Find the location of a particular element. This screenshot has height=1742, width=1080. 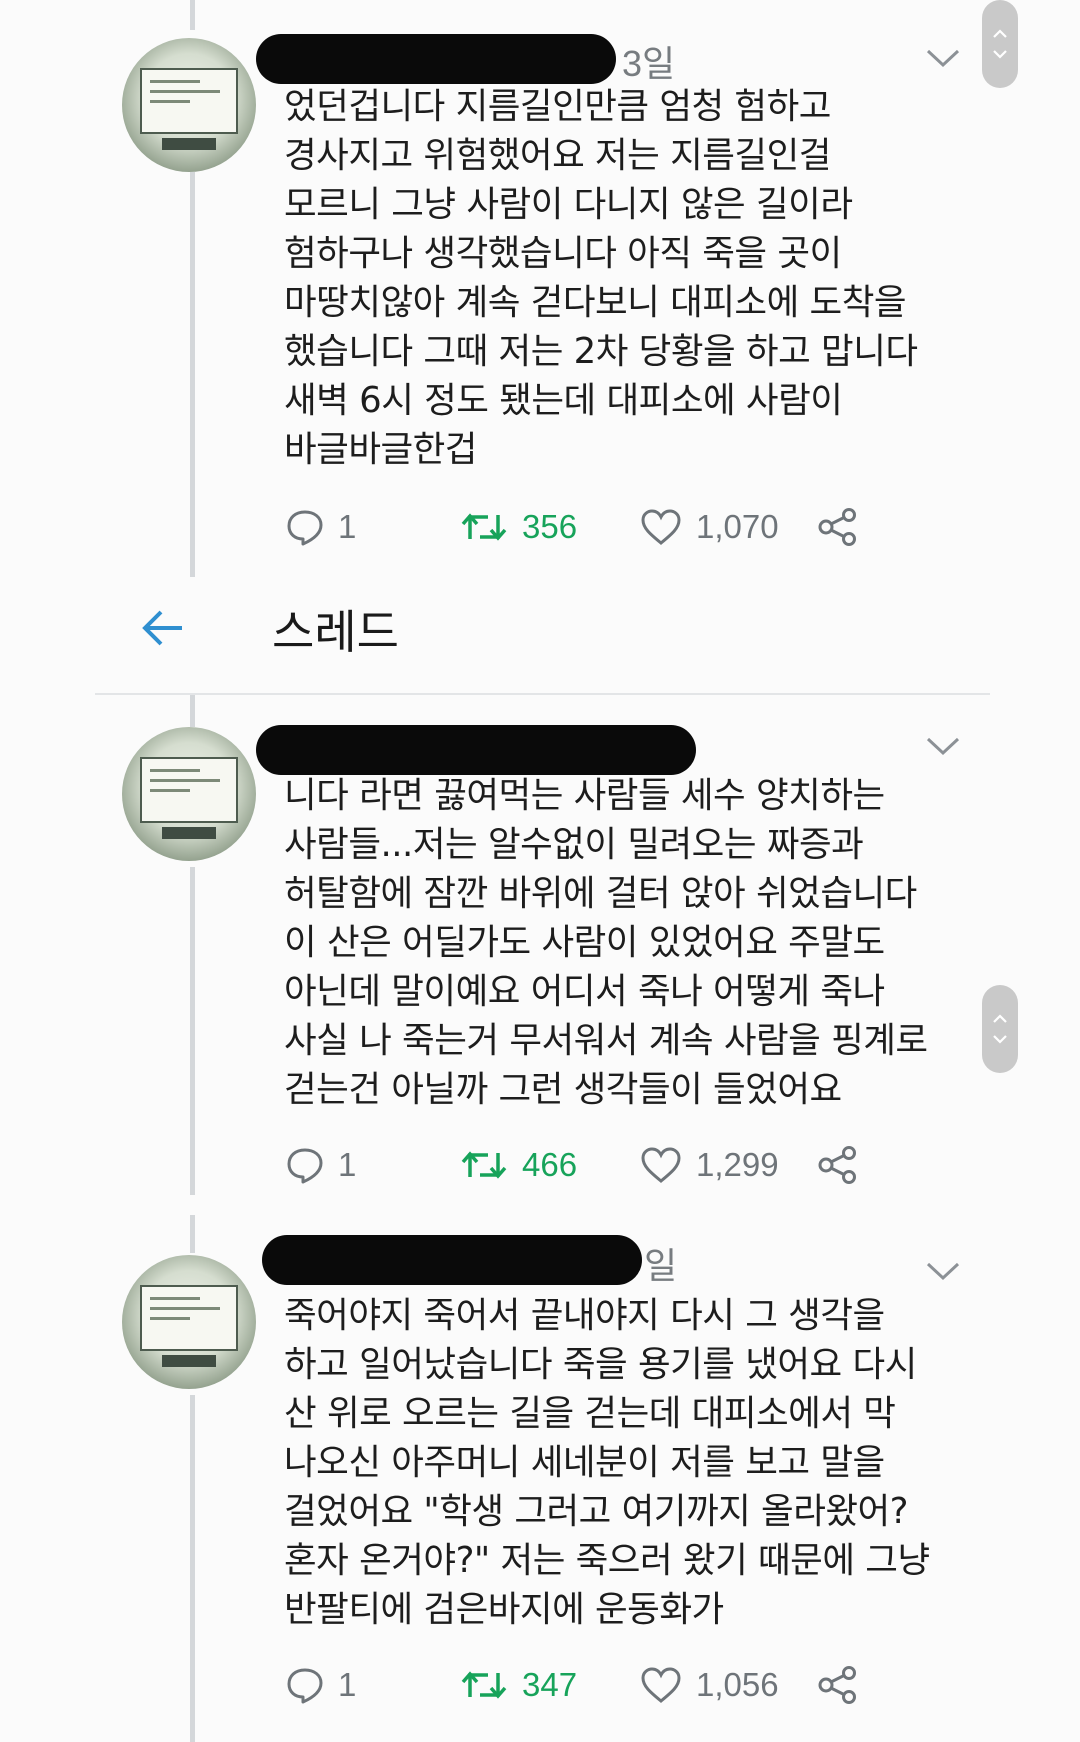

like-count: 1,070 is located at coordinates (737, 526).